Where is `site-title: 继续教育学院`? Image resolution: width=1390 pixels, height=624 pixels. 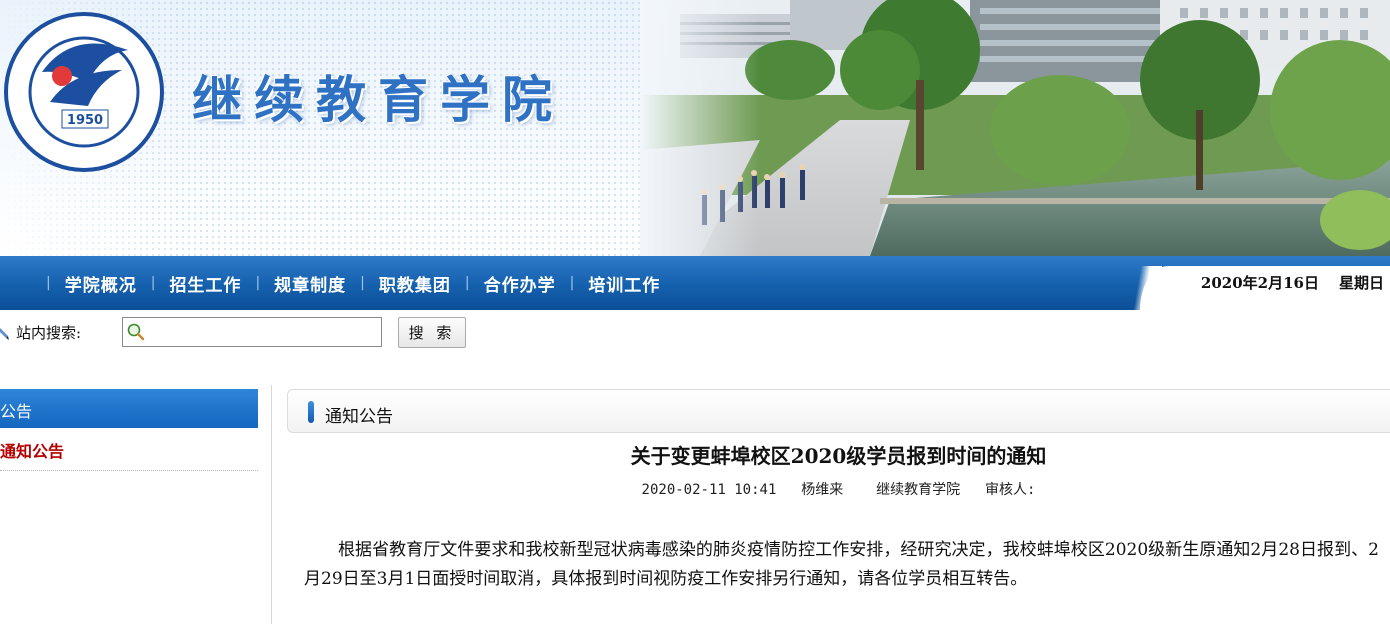
site-title: 继续教育学院 is located at coordinates (378, 100).